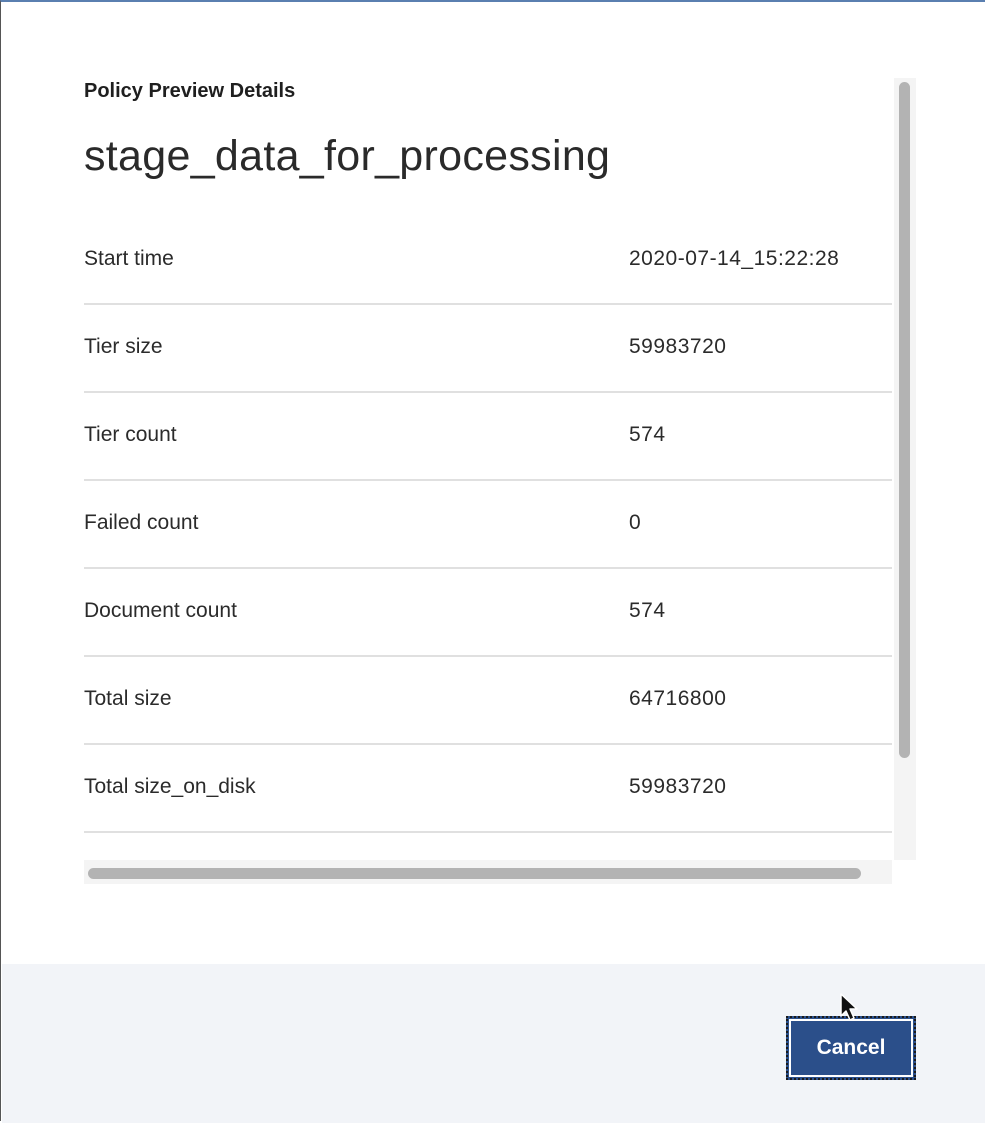 The width and height of the screenshot is (985, 1123). I want to click on row-label: Document count, so click(160, 610).